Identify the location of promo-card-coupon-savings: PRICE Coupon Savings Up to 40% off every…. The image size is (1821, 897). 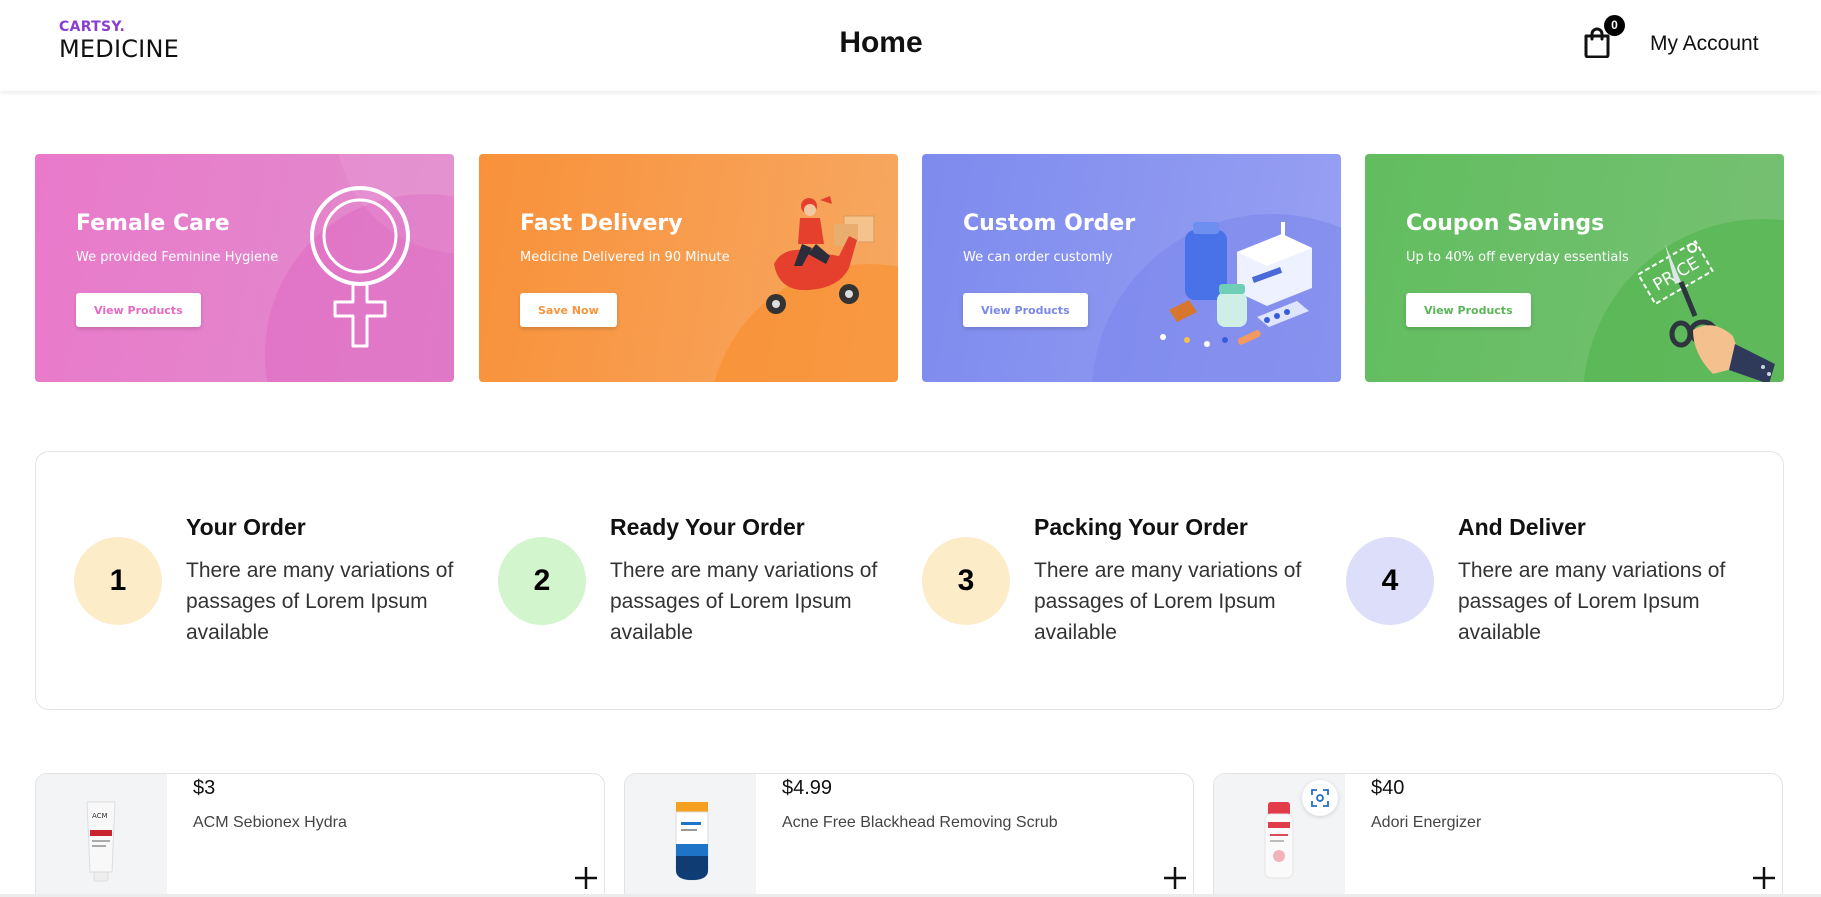
(1574, 268).